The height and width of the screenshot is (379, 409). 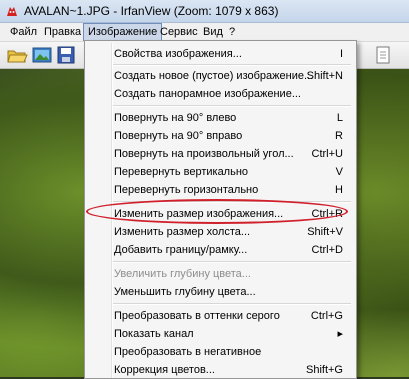 What do you see at coordinates (178, 136) in the screenshot?
I see `menu-item-label: Повернуть на 90° вправо` at bounding box center [178, 136].